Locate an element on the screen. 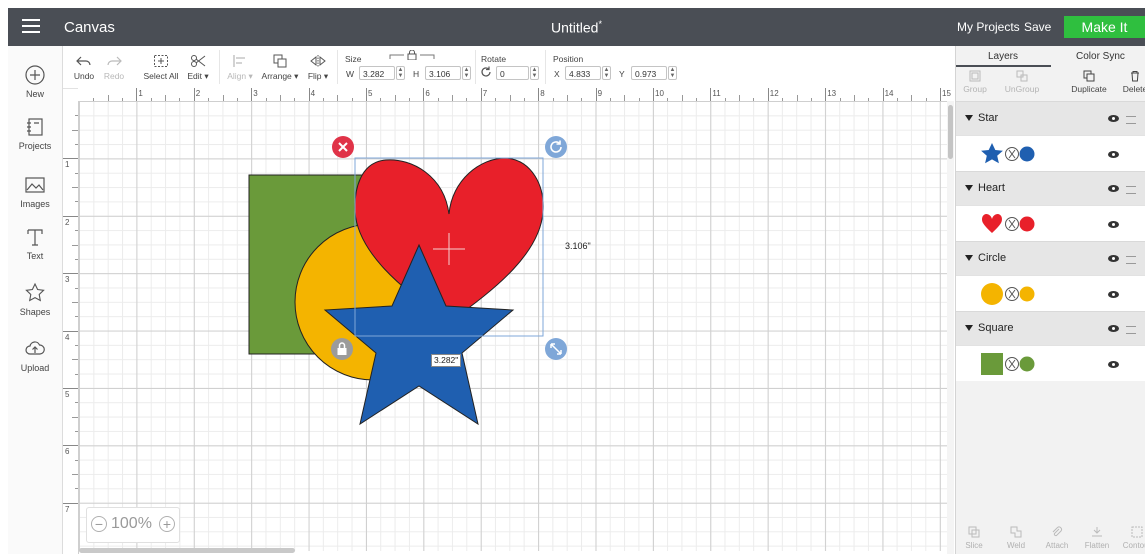 The height and width of the screenshot is (554, 1145). width-stepper: ▲ ▼ is located at coordinates (400, 73).